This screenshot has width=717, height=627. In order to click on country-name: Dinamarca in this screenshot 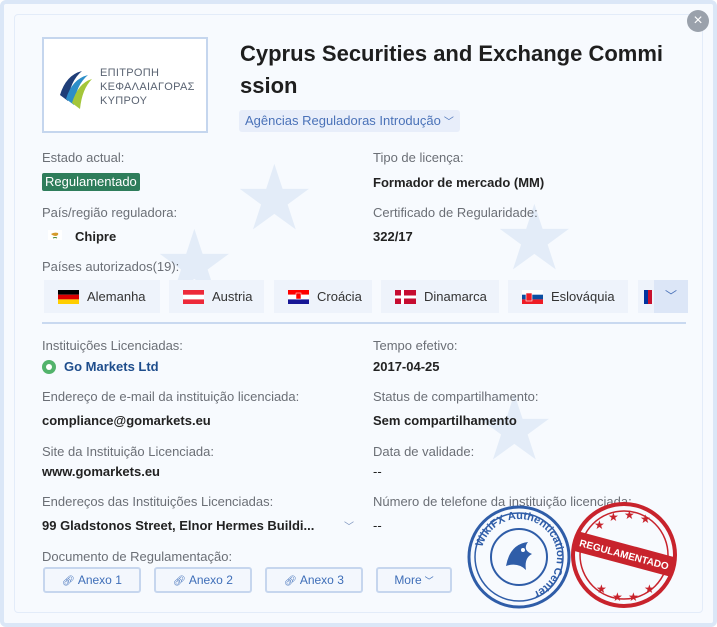, I will do `click(455, 296)`.